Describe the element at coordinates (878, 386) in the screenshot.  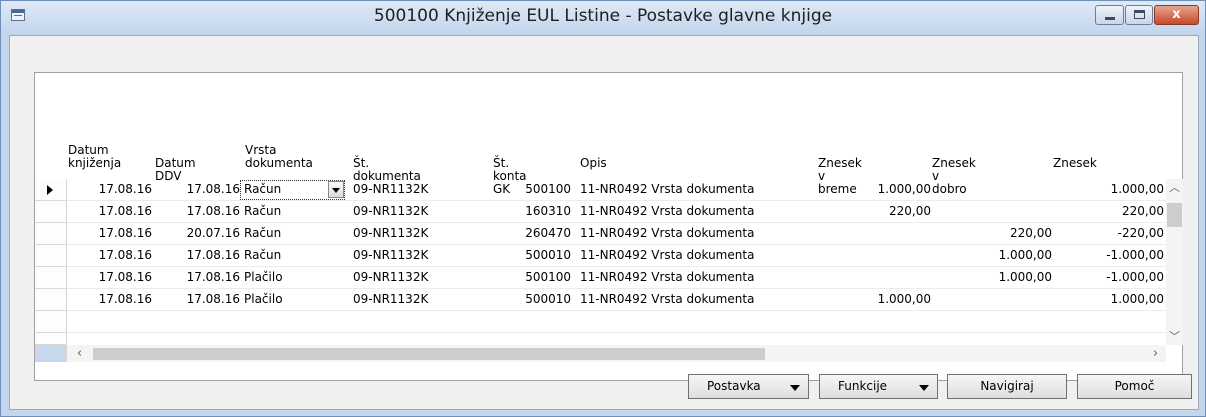
I see `funkcije-button: Funkcije` at that location.